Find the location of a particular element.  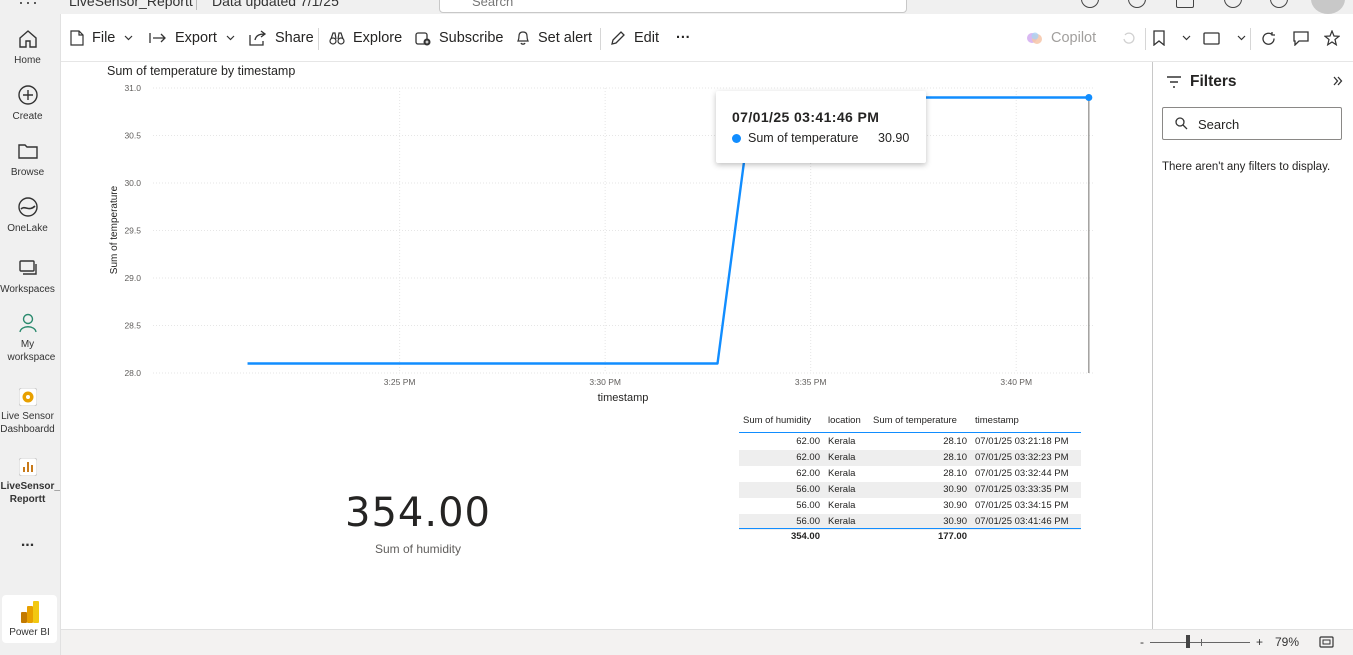

global-search-placeholder: Search is located at coordinates (493, 4).